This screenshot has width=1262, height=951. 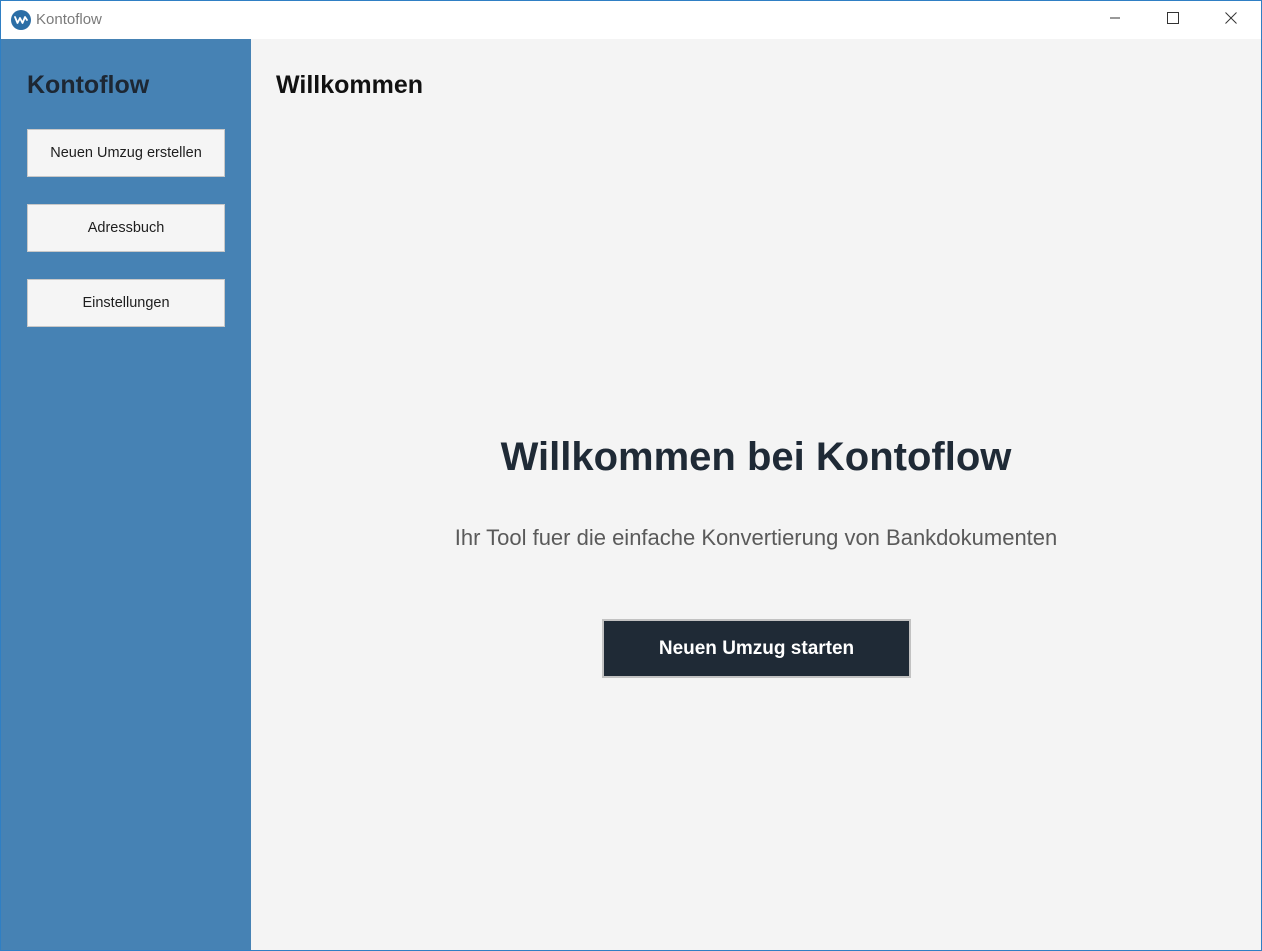 What do you see at coordinates (126, 303) in the screenshot?
I see `settings-button: Einstellungen` at bounding box center [126, 303].